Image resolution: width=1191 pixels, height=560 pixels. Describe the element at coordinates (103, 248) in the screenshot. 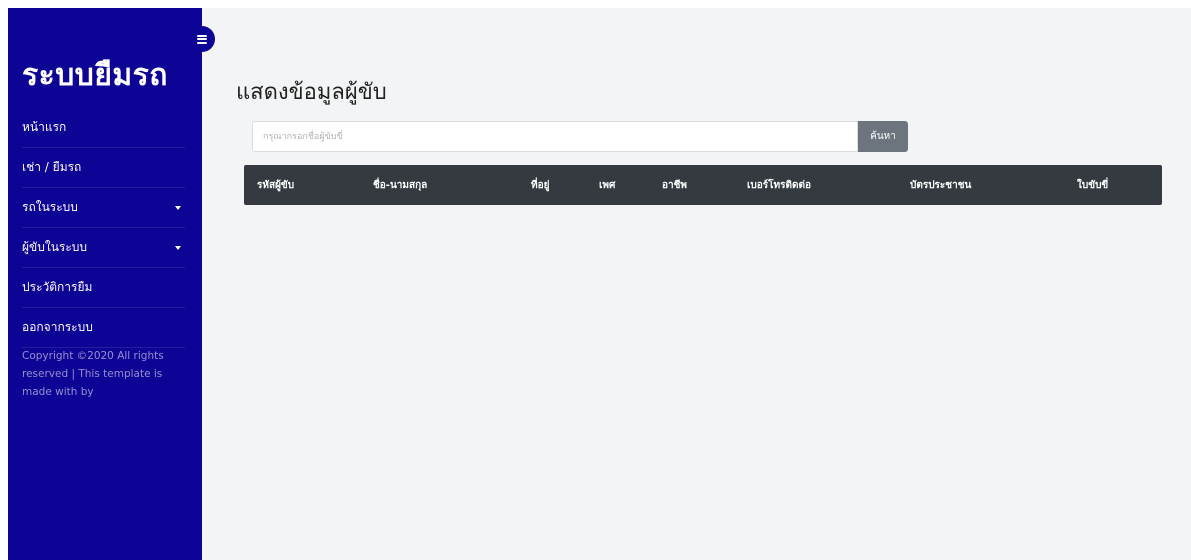

I see `sidebar-item-drivers: ผู้ขับในระบบ` at that location.